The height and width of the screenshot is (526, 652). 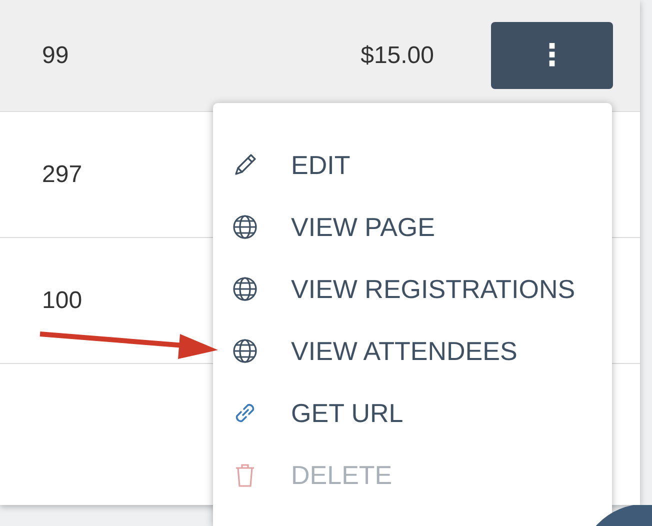 What do you see at coordinates (363, 227) in the screenshot?
I see `menu-item: VIEW PAGE` at bounding box center [363, 227].